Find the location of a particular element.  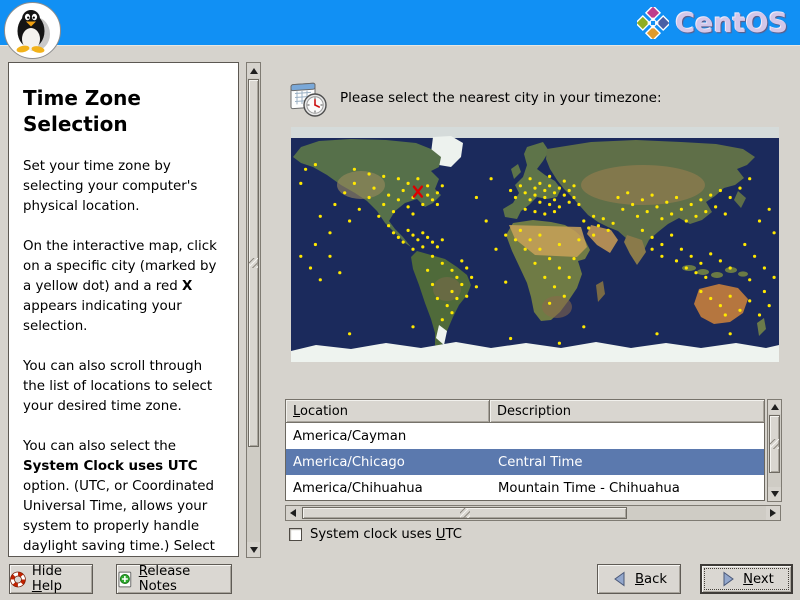

table-hscrollbar is located at coordinates (533, 513).